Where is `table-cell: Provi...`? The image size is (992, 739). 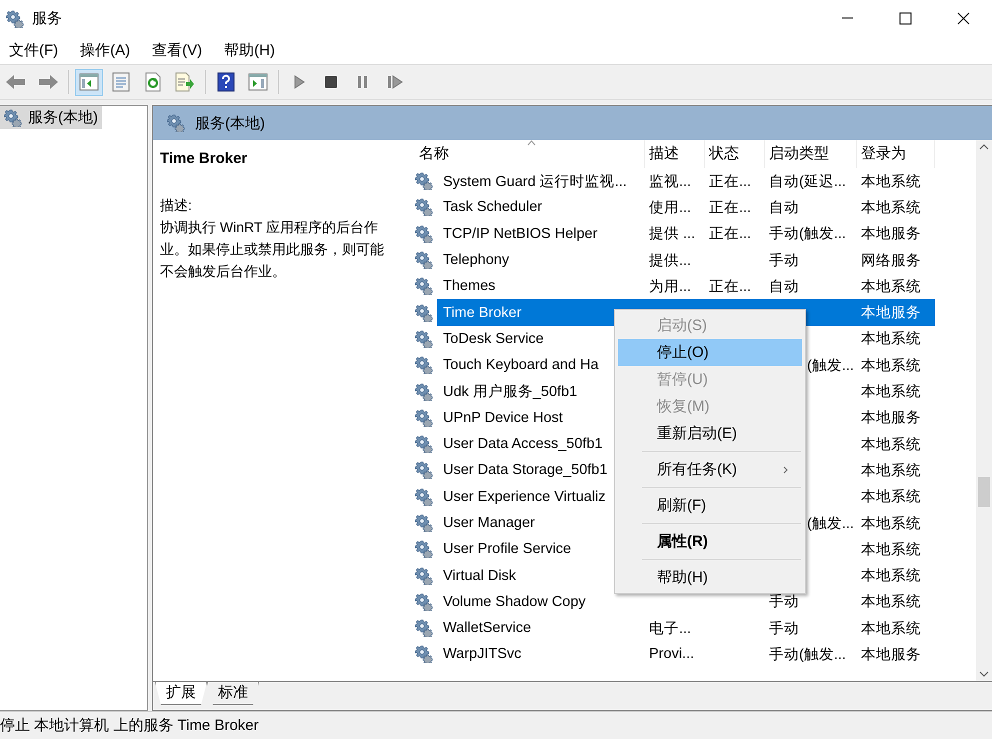 table-cell: Provi... is located at coordinates (671, 654).